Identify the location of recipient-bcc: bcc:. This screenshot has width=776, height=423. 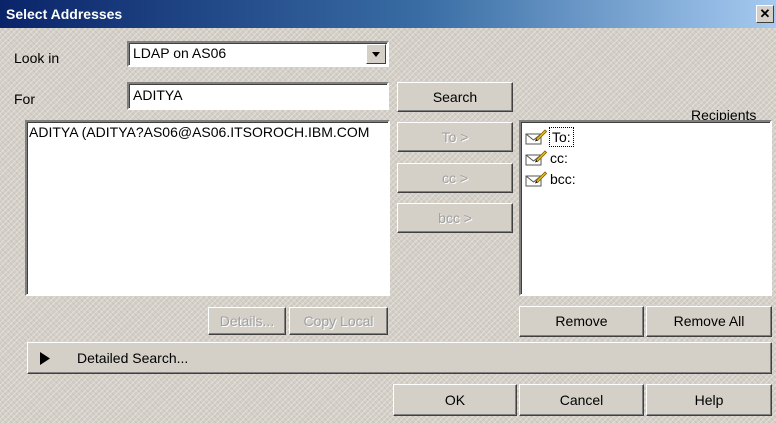
(550, 179).